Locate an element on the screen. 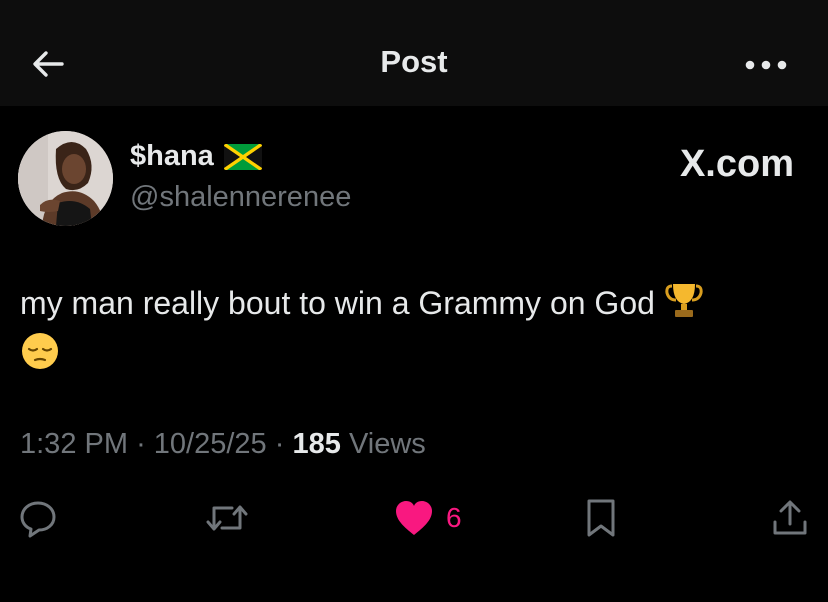 The width and height of the screenshot is (828, 602). page-title: Post is located at coordinates (414, 61).